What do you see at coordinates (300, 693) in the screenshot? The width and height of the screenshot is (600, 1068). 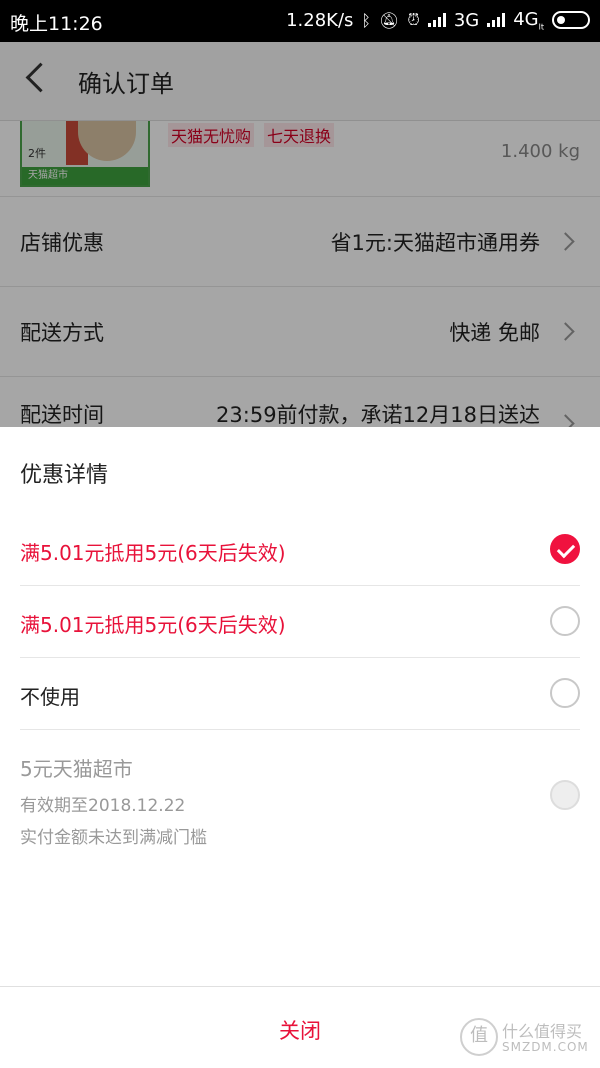 I see `coupon-option-none: 不使用` at bounding box center [300, 693].